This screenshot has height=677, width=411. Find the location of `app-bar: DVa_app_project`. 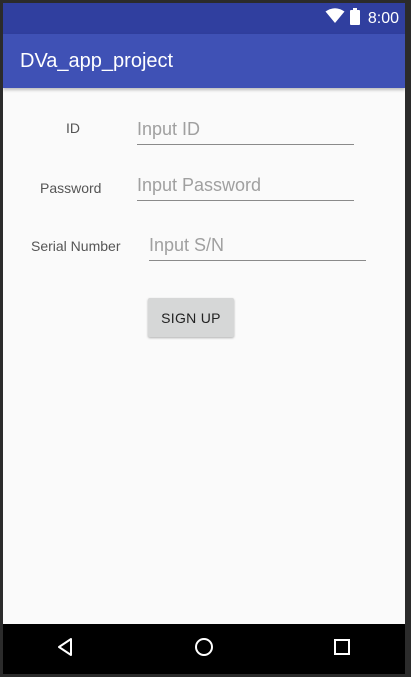

app-bar: DVa_app_project is located at coordinates (204, 61).